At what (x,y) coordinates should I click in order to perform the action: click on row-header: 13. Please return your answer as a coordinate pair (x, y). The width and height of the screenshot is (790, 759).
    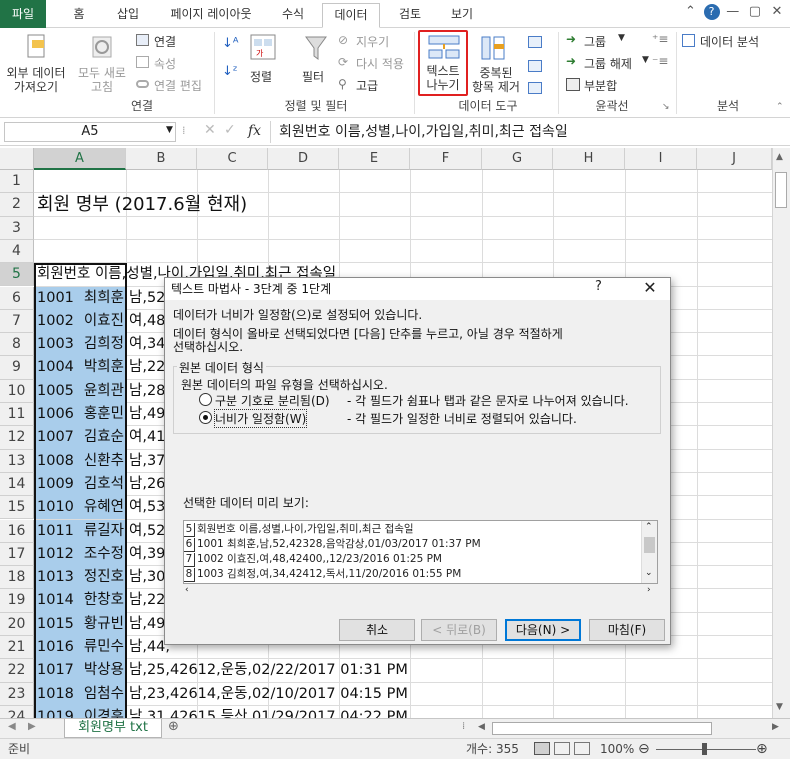
    Looking at the image, I should click on (17, 461).